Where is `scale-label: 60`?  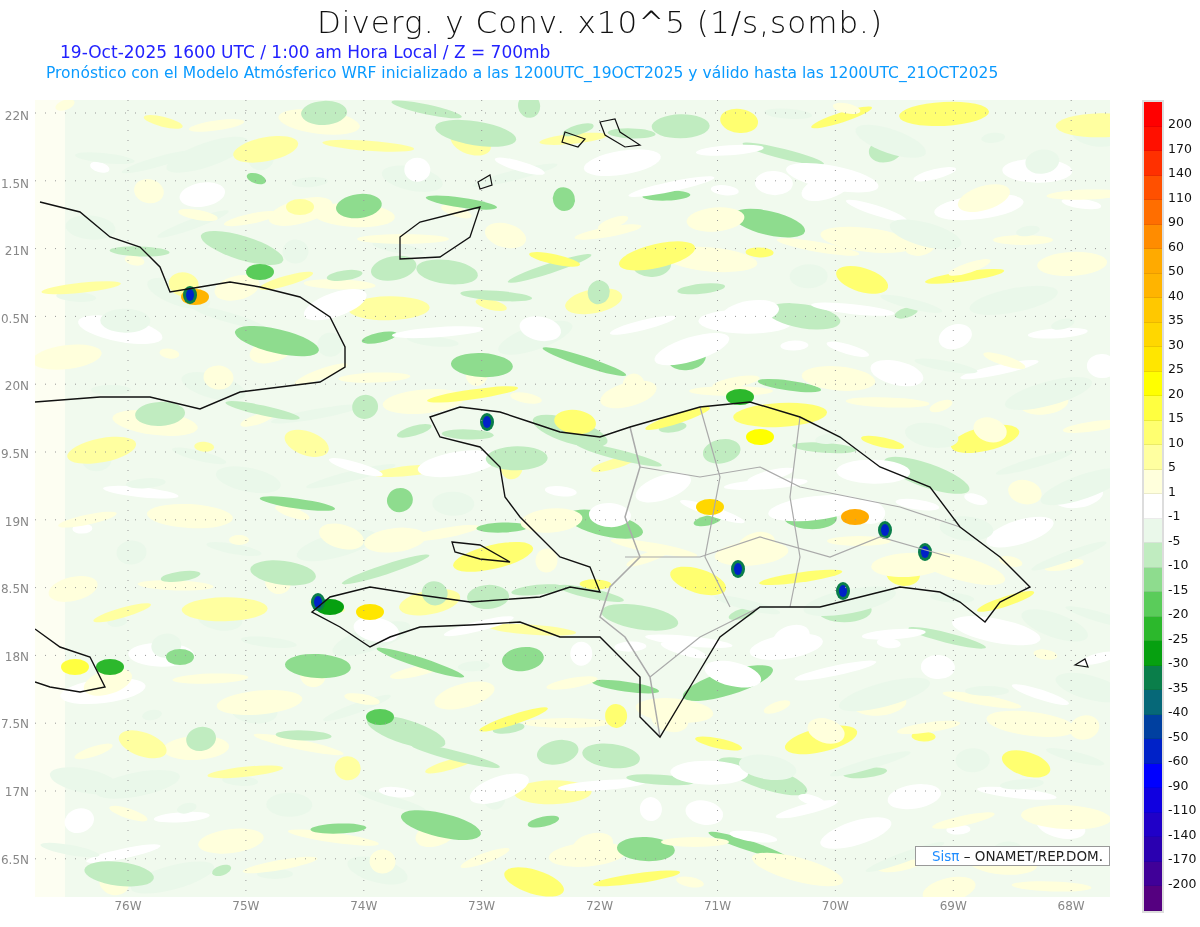 scale-label: 60 is located at coordinates (1176, 246).